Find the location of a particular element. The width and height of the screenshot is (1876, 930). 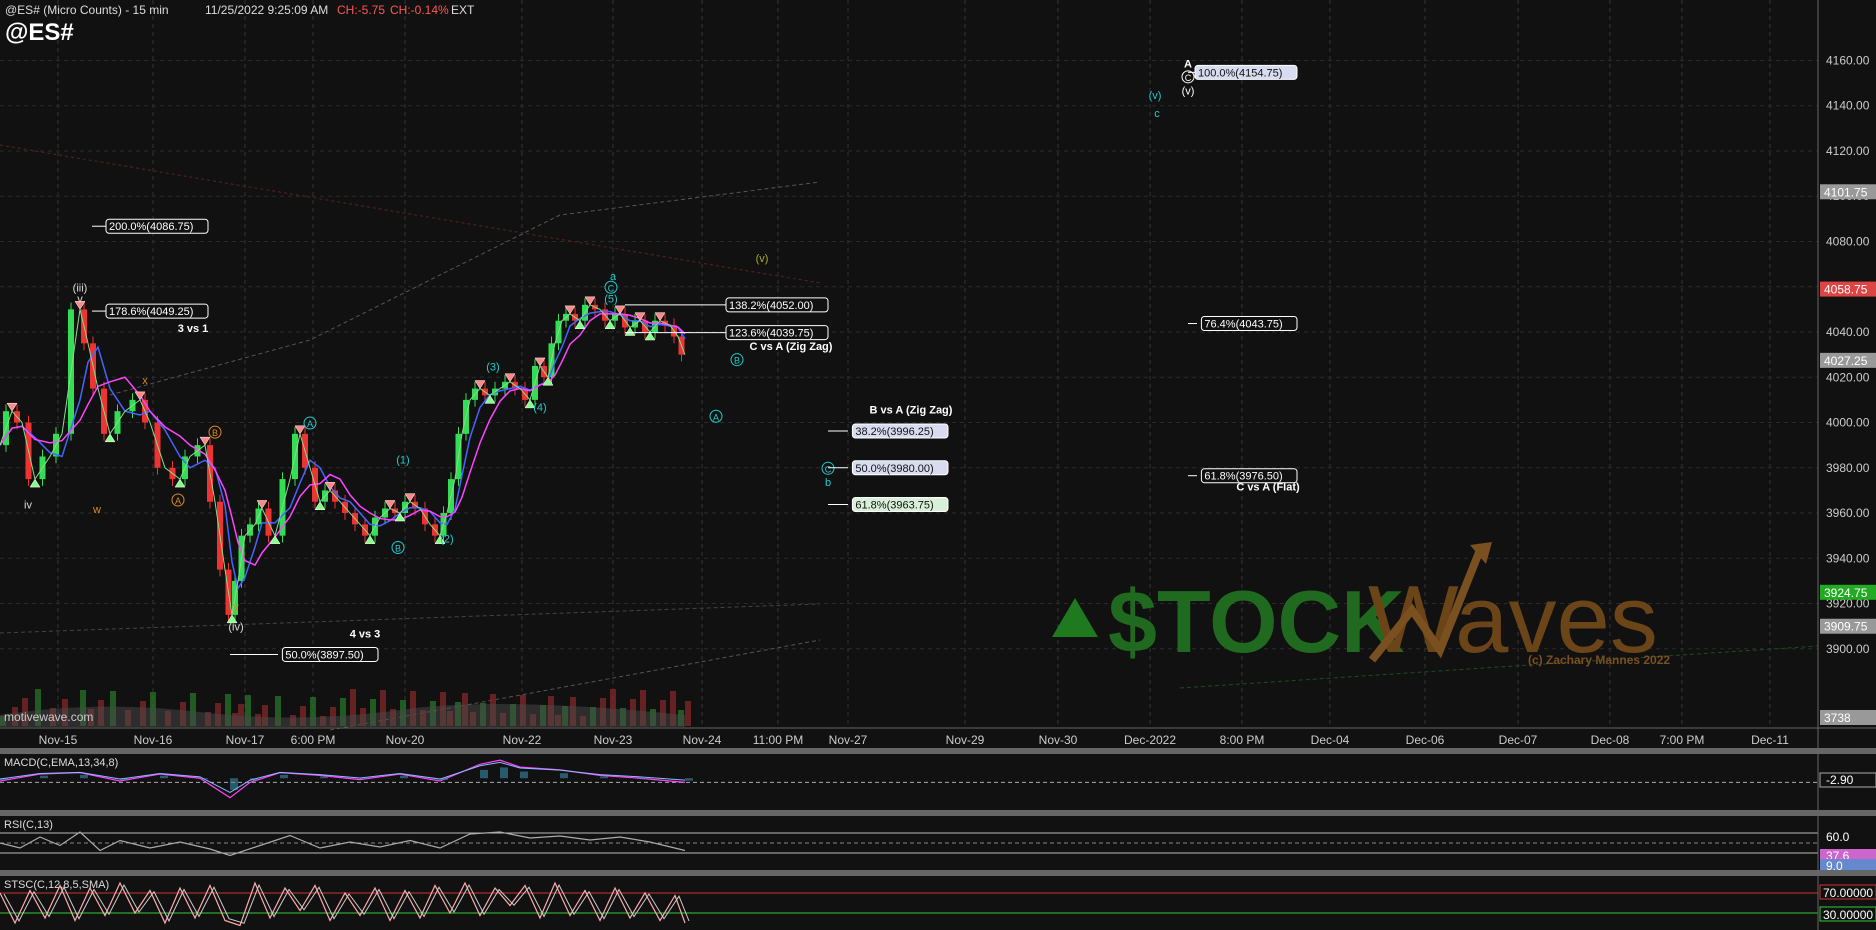

annotation-label: C vs A (Flat) is located at coordinates (1268, 487).